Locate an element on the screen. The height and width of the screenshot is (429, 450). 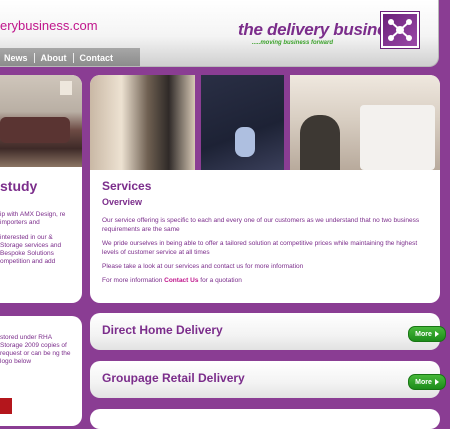
person-shape is located at coordinates (320, 142).